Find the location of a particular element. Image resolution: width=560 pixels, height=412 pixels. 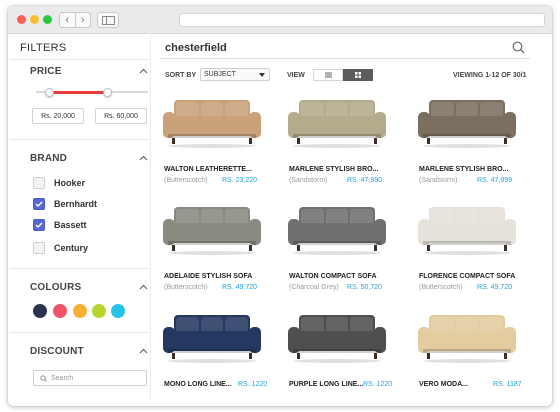

product-card: VERO MODA... RS. 1187 is located at coordinates (477, 356).